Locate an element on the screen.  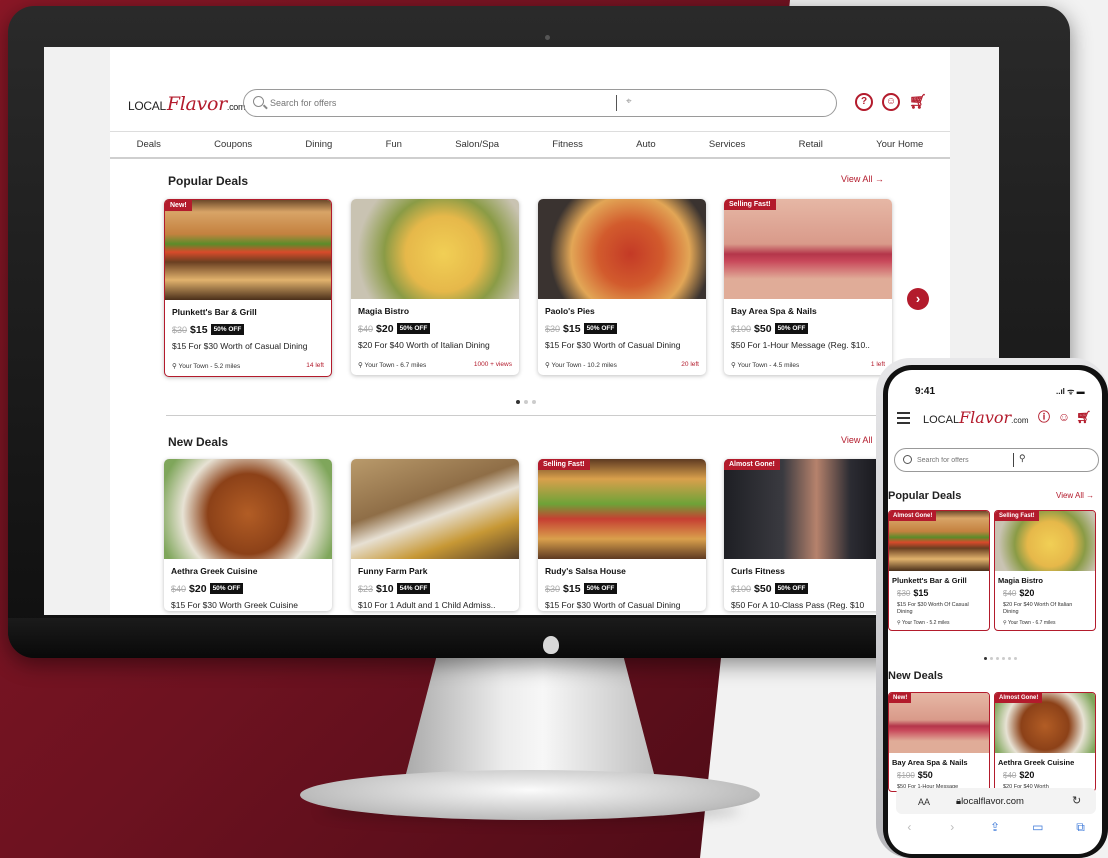
nav-item-fitness: Fitness is located at coordinates (567, 144).